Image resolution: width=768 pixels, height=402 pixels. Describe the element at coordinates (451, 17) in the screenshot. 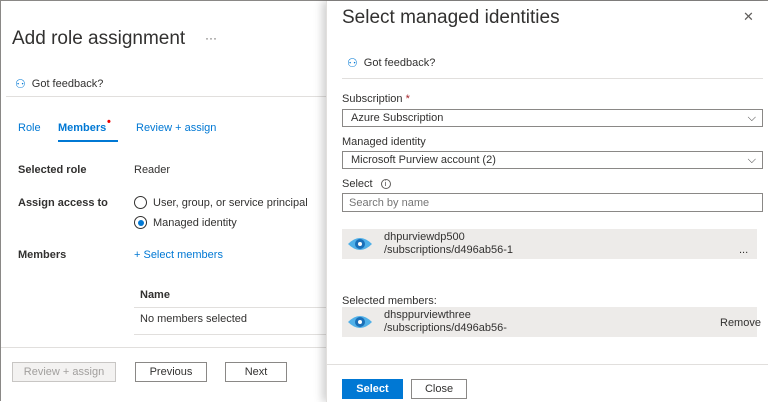

I see `panel-title: Select managed identities` at that location.